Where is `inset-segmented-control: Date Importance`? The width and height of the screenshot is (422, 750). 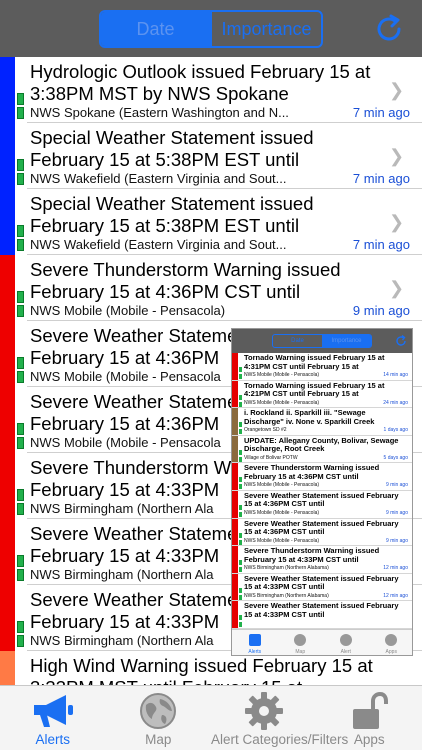 inset-segmented-control: Date Importance is located at coordinates (322, 341).